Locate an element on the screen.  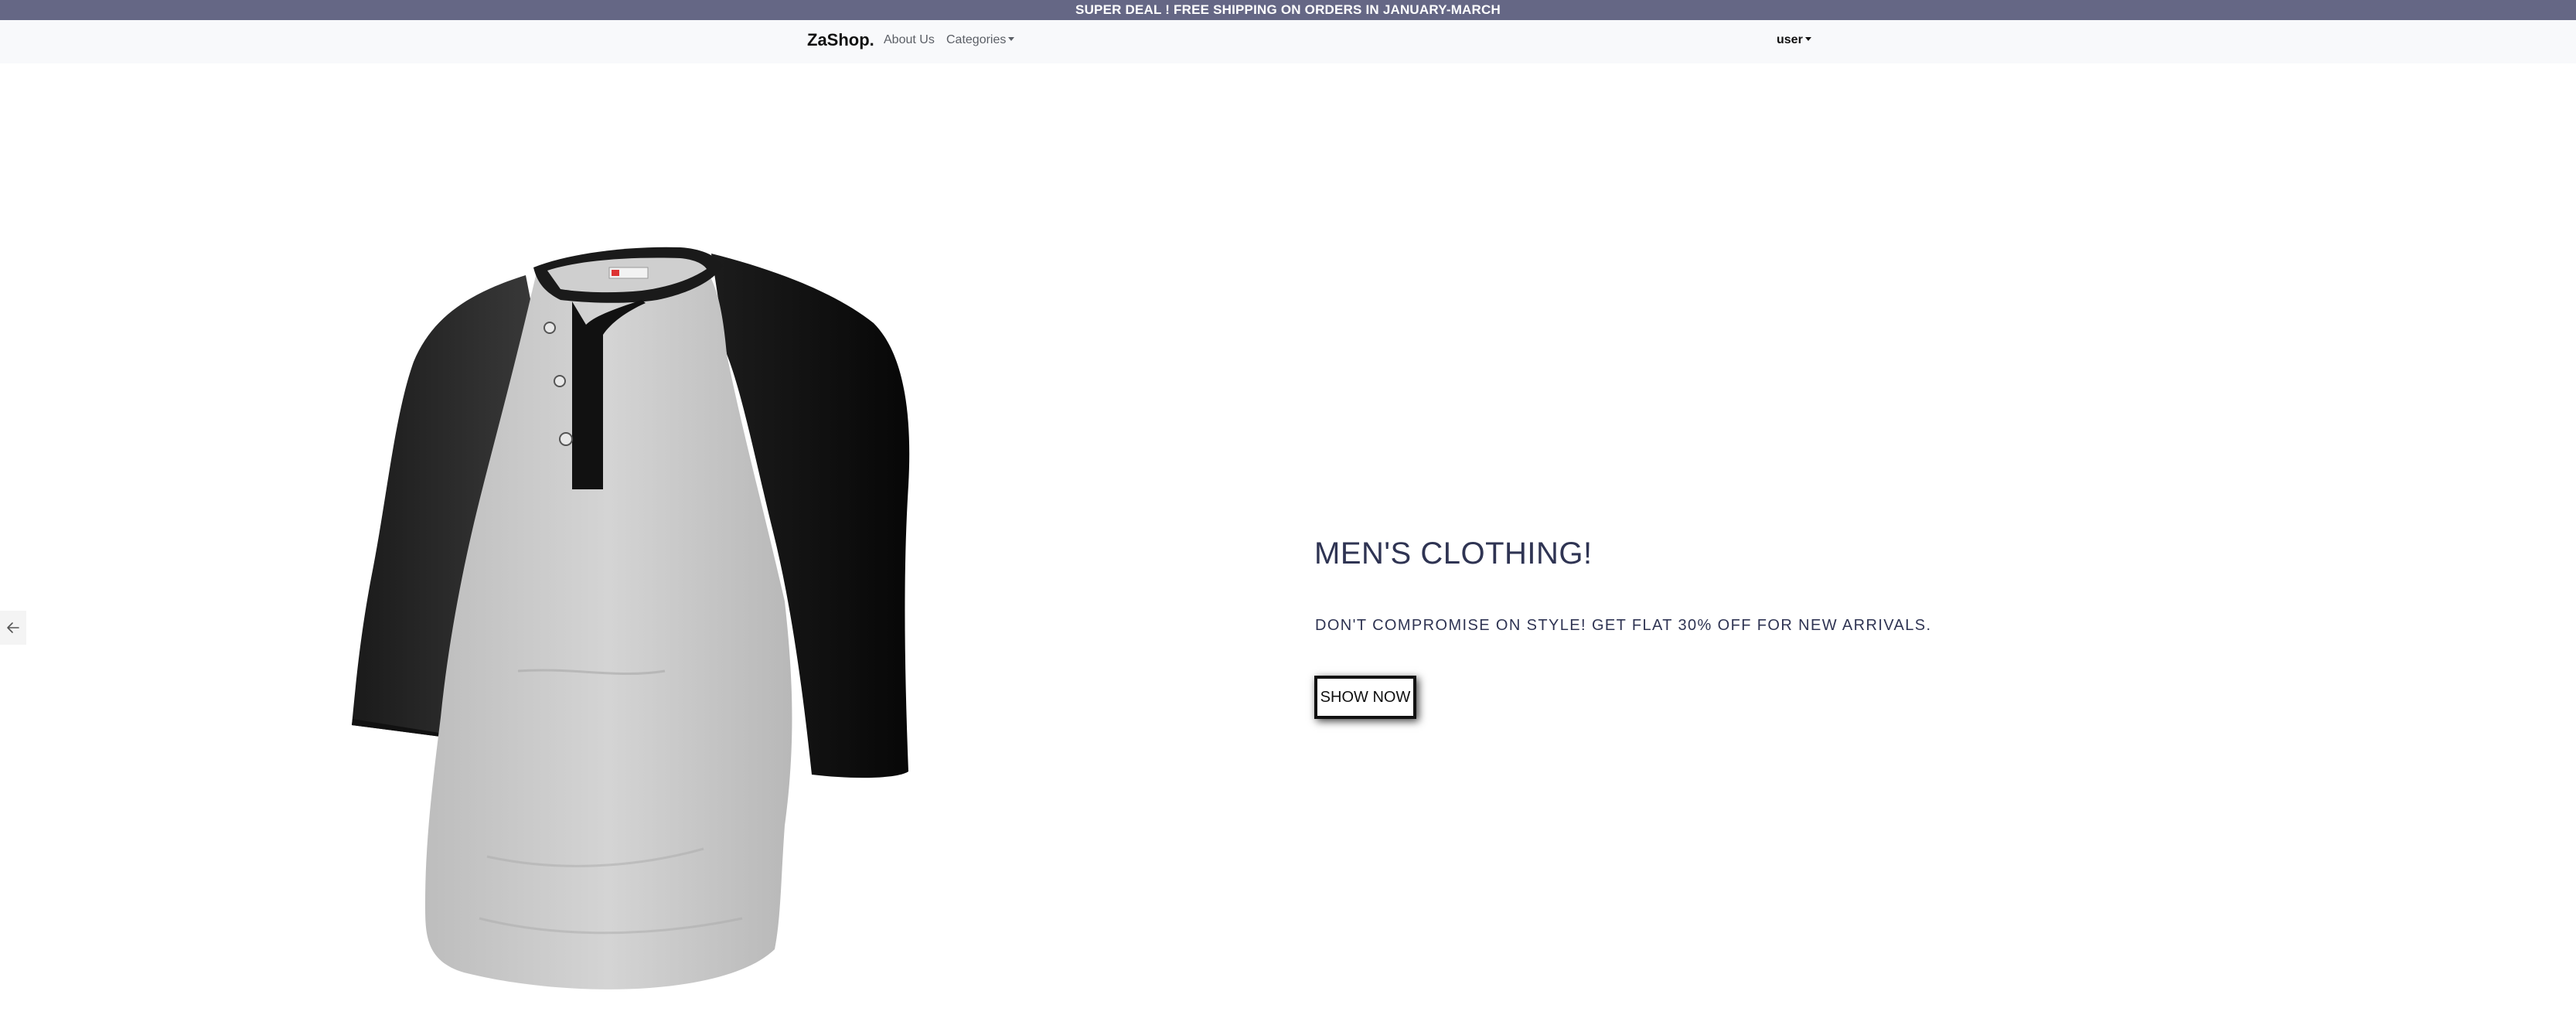
nav-about-us: About Us is located at coordinates (909, 40).